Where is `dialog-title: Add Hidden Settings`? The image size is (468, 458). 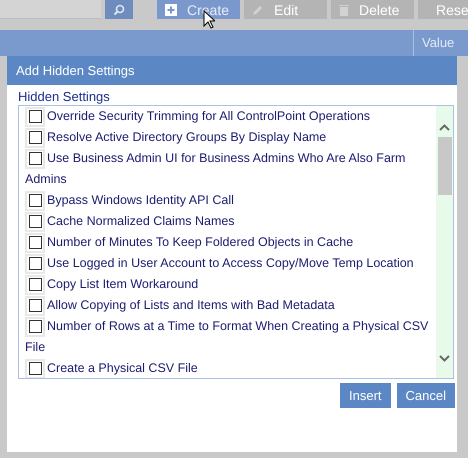 dialog-title: Add Hidden Settings is located at coordinates (232, 70).